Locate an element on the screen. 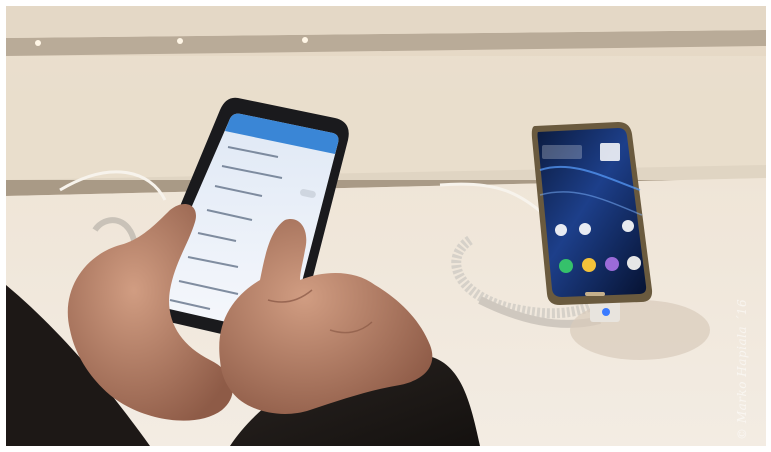 Image resolution: width=771 pixels, height=452 pixels. camera-icon is located at coordinates (561, 230).